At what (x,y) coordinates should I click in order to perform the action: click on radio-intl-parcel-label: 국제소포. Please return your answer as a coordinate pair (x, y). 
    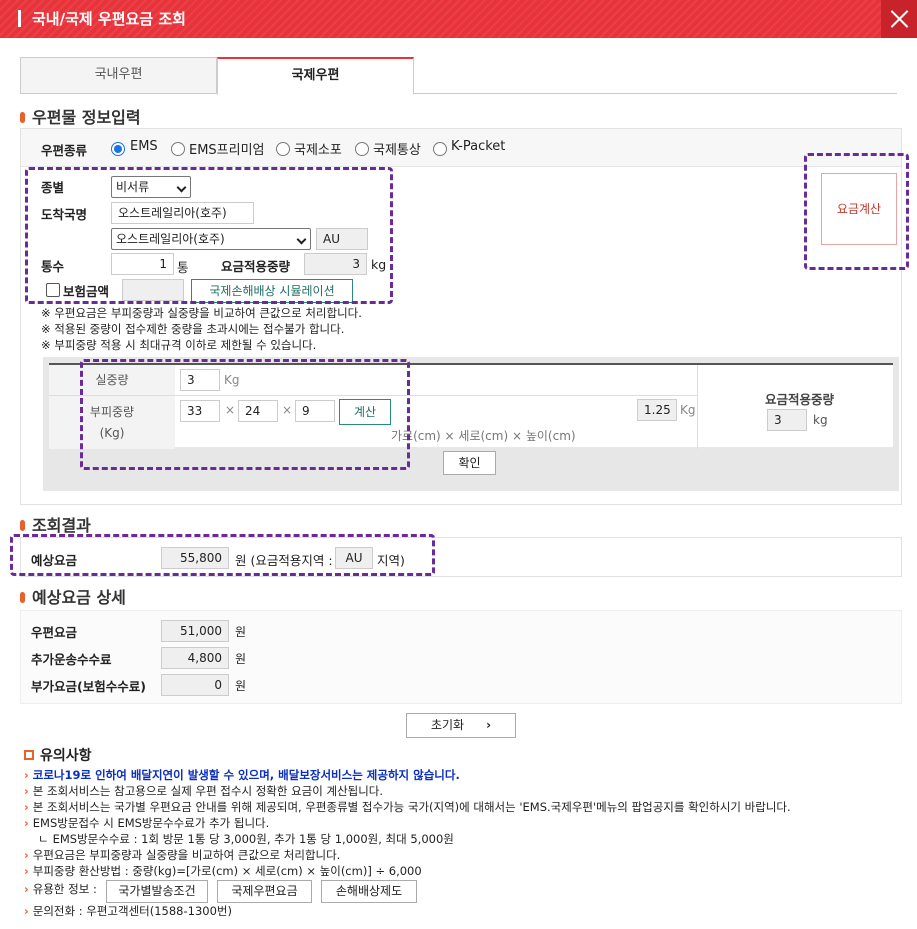
    Looking at the image, I should click on (318, 148).